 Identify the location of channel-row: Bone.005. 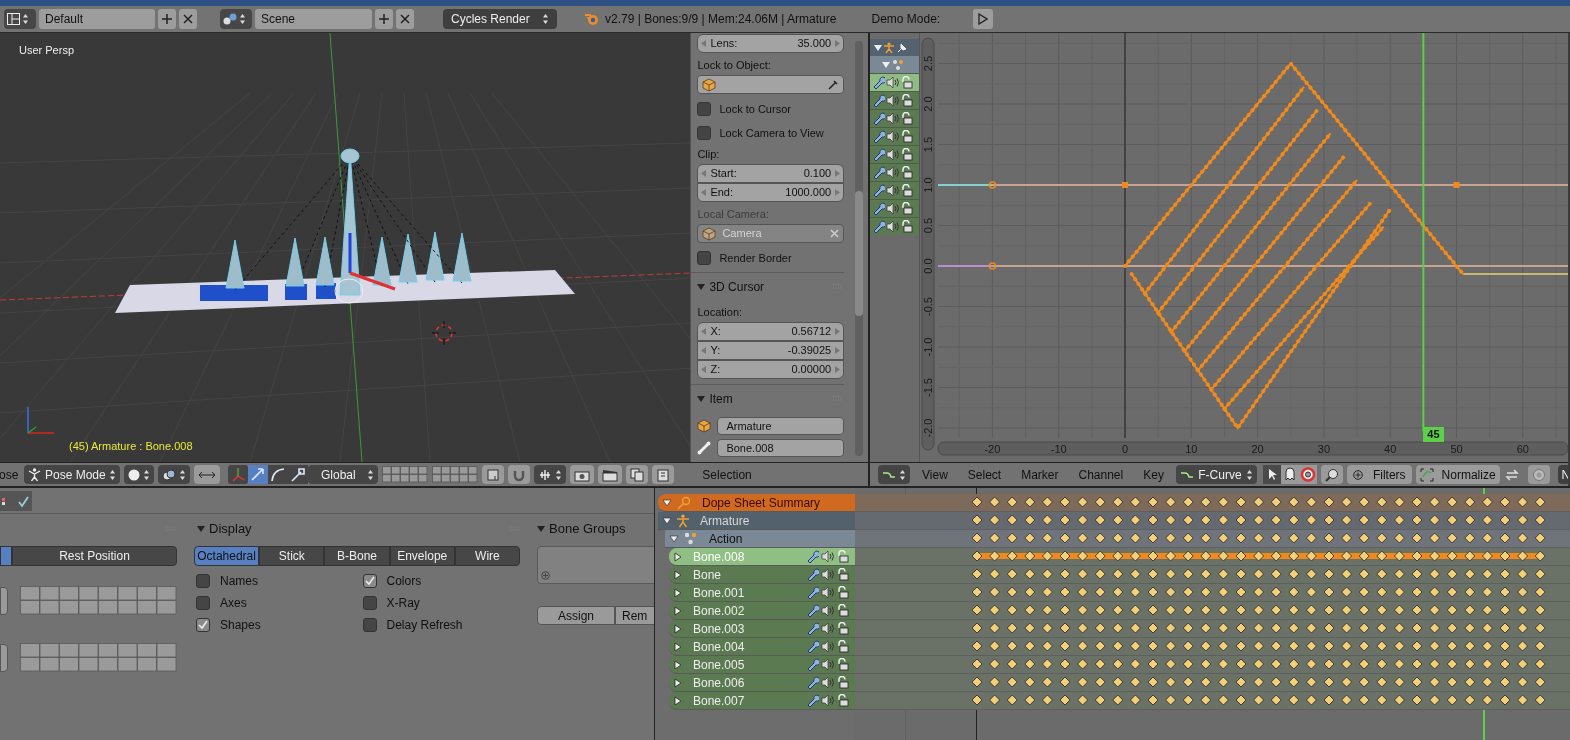
(762, 665).